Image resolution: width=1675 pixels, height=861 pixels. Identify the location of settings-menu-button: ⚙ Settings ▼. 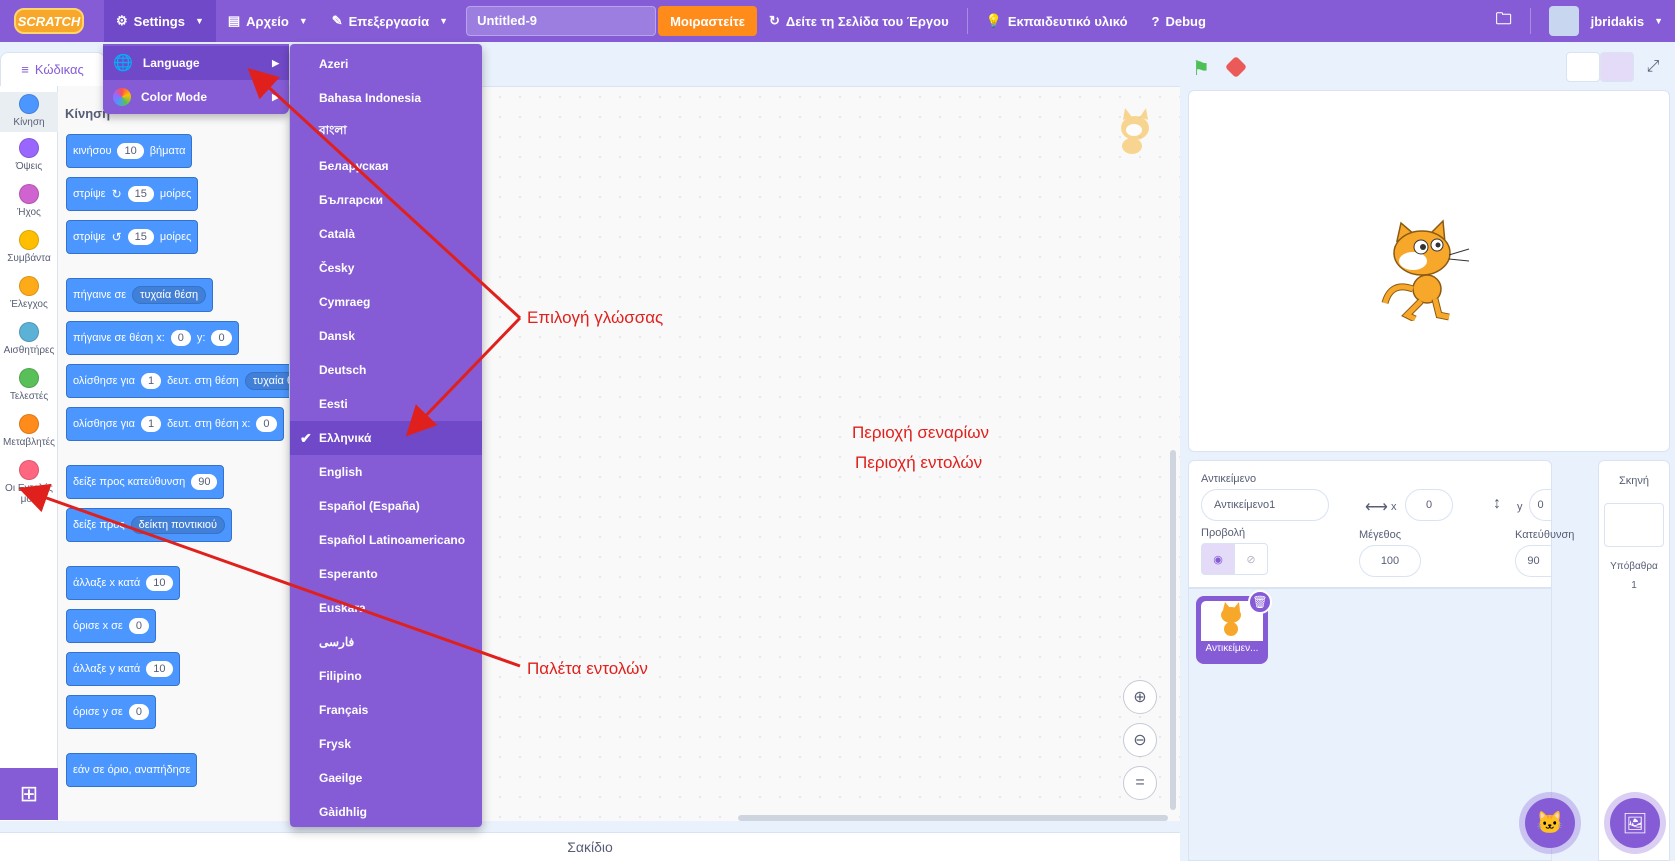
(160, 21).